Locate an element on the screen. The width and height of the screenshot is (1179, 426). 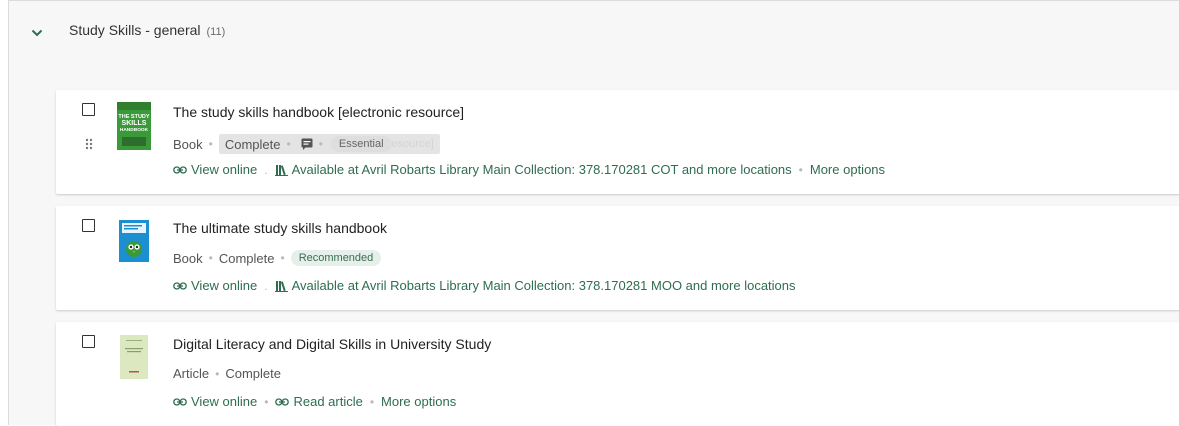
book-cover-thumbnail: THE STUDY SKILLS HANDBOOK is located at coordinates (134, 126).